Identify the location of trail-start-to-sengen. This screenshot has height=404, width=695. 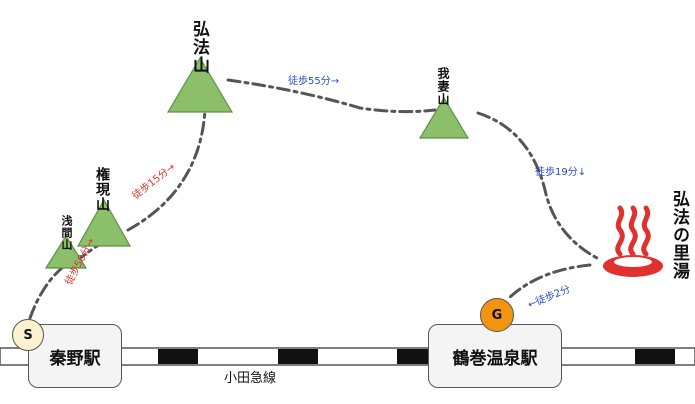
(46, 293).